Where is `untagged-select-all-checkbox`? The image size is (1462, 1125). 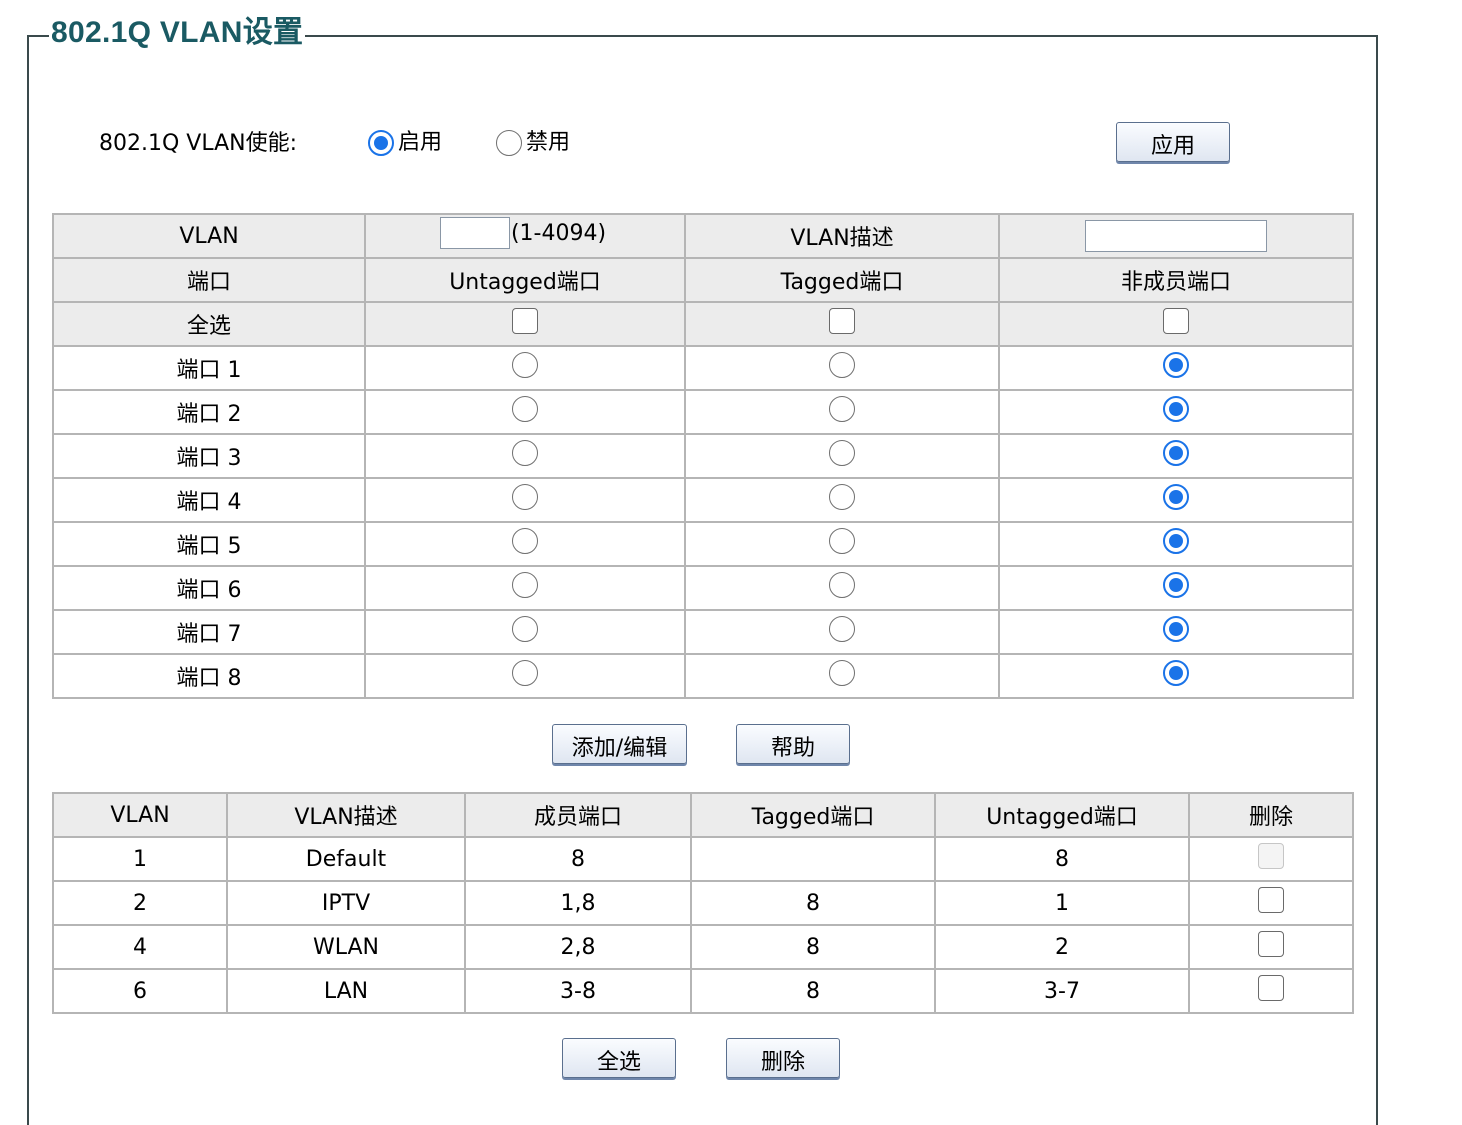
untagged-select-all-checkbox is located at coordinates (525, 321).